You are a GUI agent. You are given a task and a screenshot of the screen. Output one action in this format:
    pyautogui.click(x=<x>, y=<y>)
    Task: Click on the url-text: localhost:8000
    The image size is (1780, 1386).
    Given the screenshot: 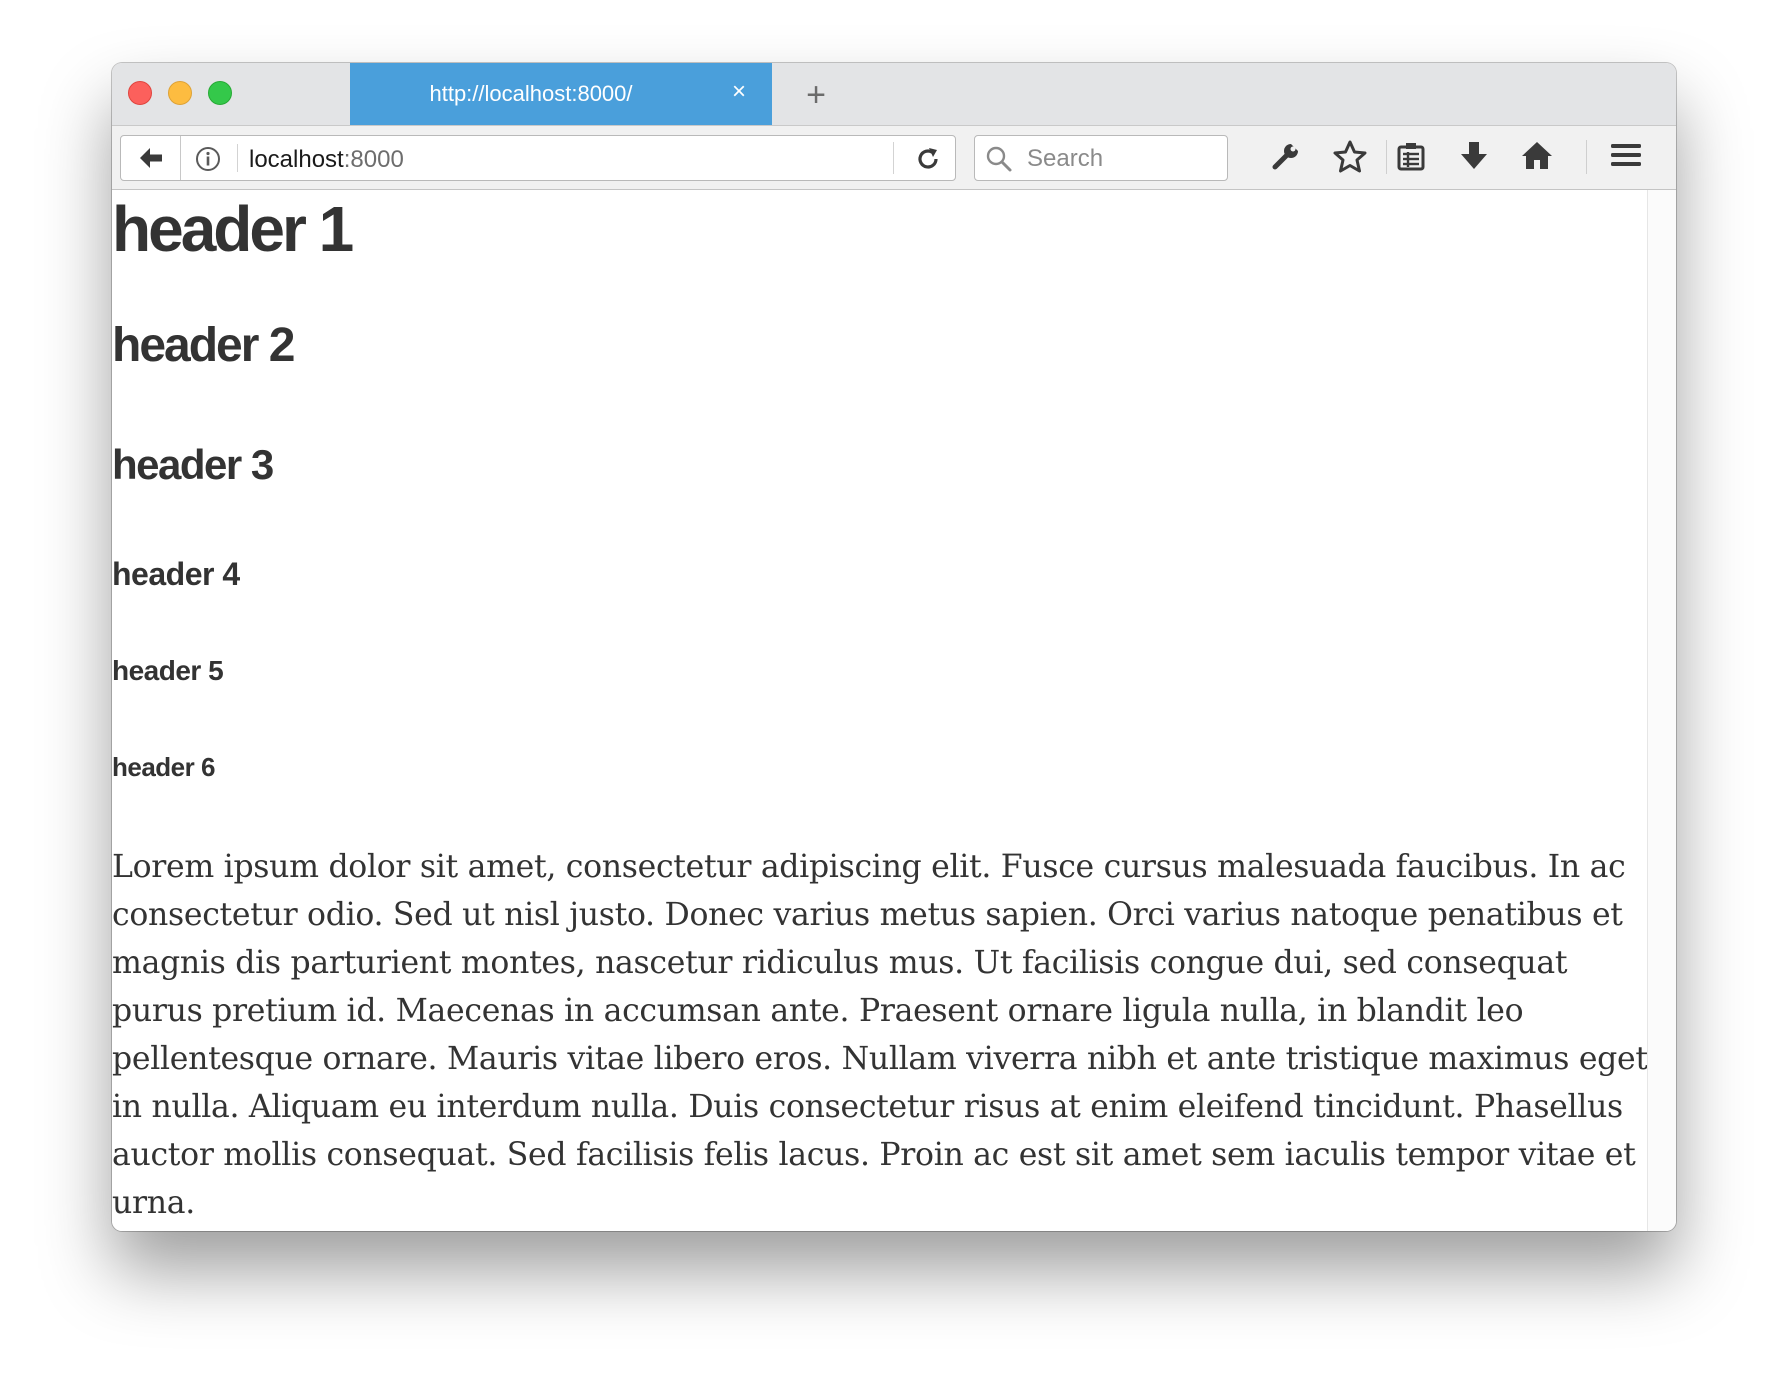 What is the action you would take?
    pyautogui.click(x=326, y=160)
    